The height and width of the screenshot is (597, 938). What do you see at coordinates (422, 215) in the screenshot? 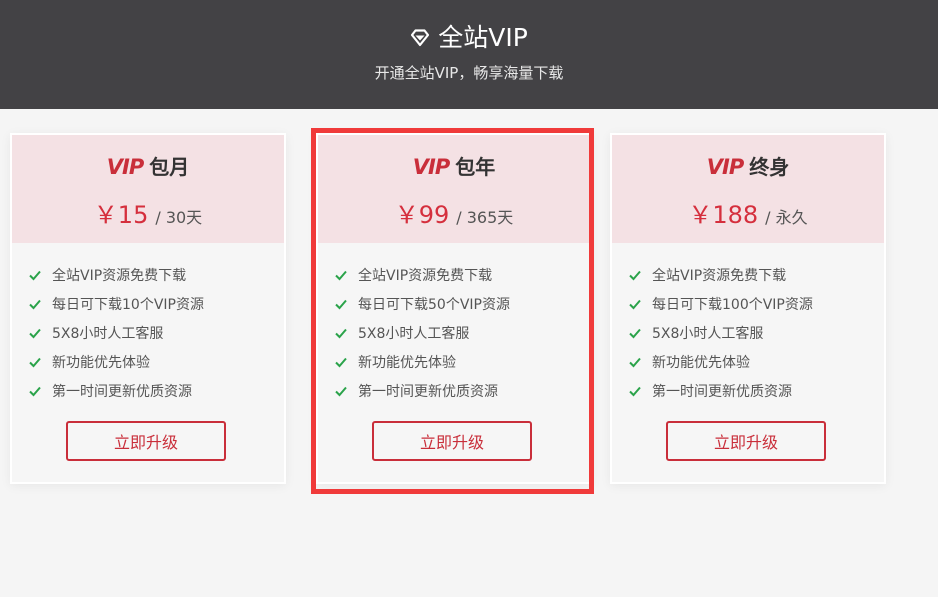
I see `plan-price: ￥99` at bounding box center [422, 215].